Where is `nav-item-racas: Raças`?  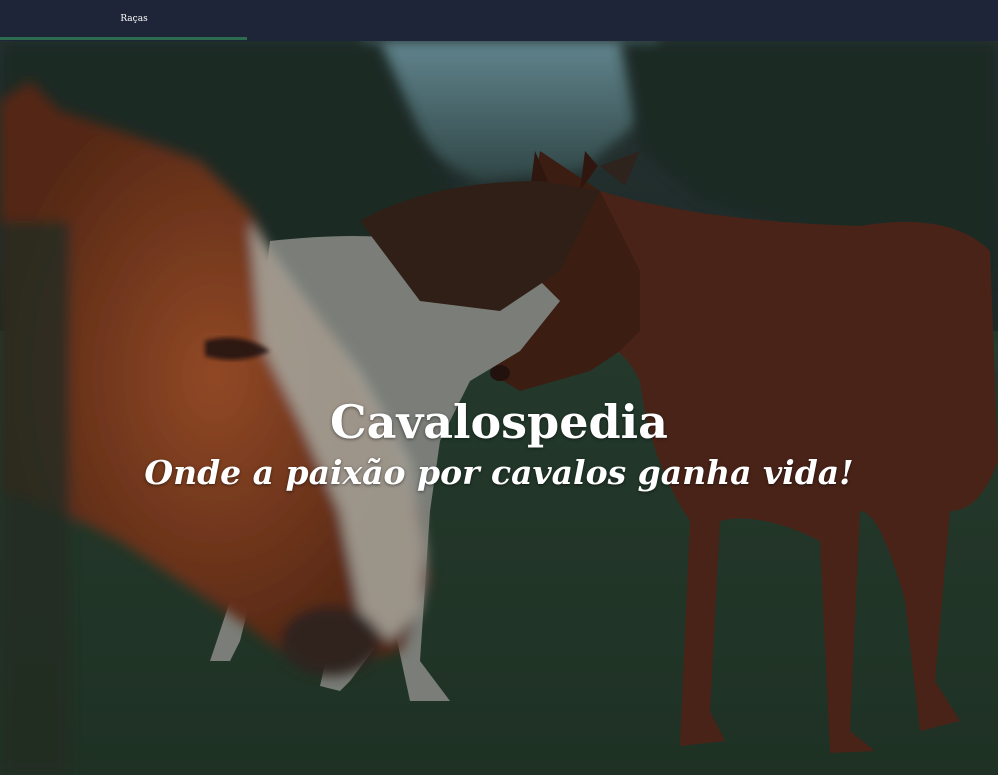
nav-item-racas: Raças is located at coordinates (134, 18).